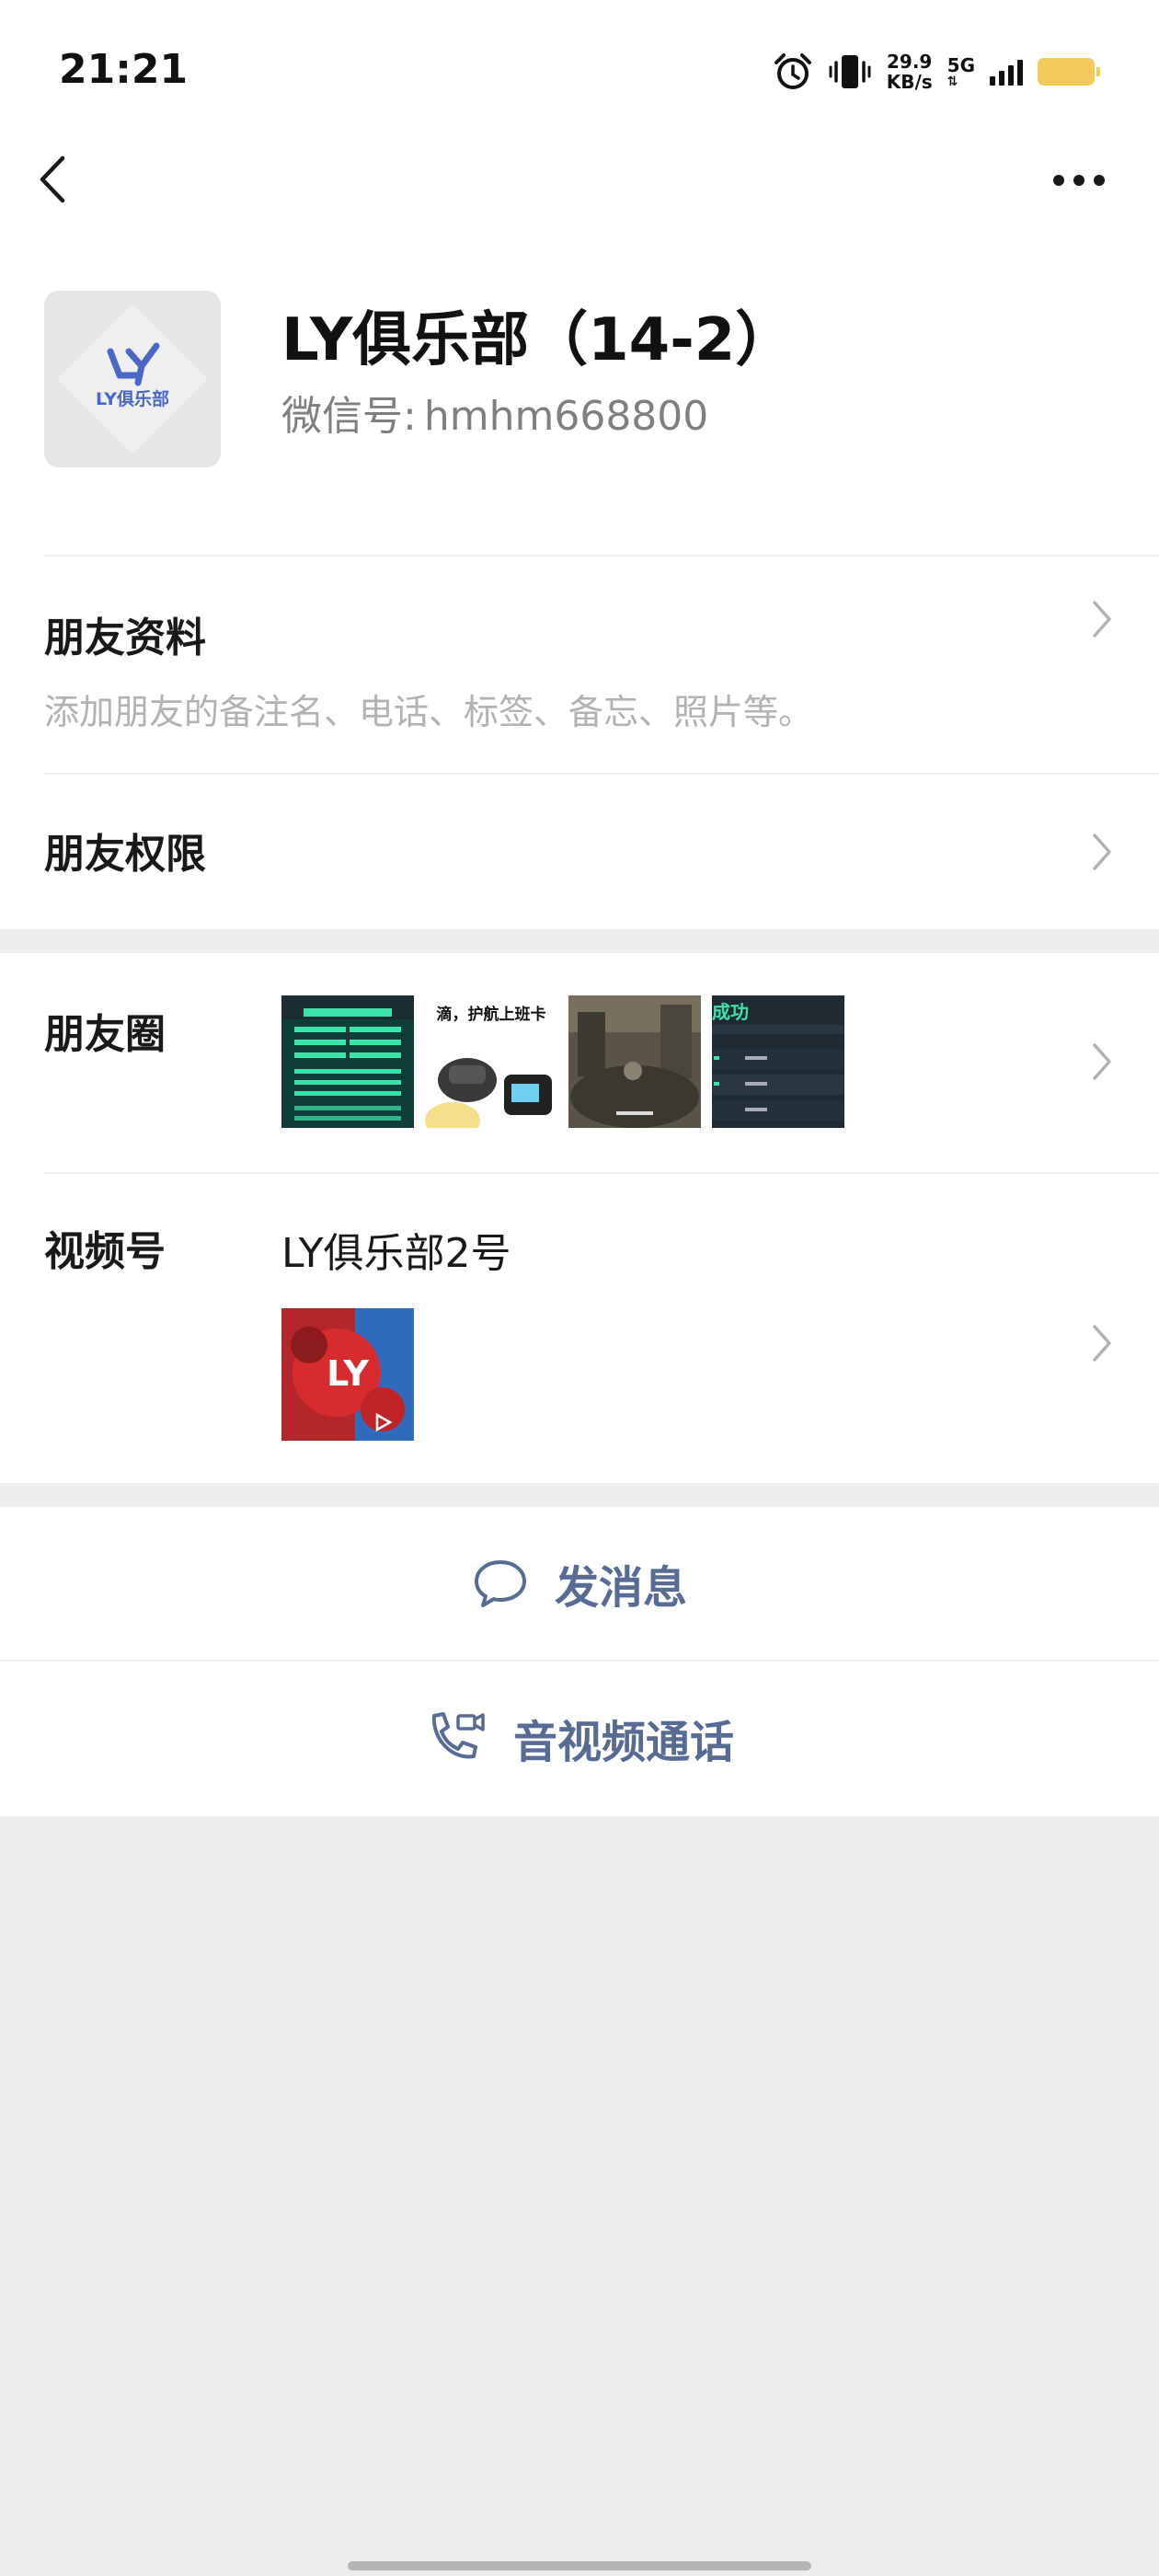 The height and width of the screenshot is (2576, 1159). I want to click on av-call-button: 音视频通话, so click(579, 1738).